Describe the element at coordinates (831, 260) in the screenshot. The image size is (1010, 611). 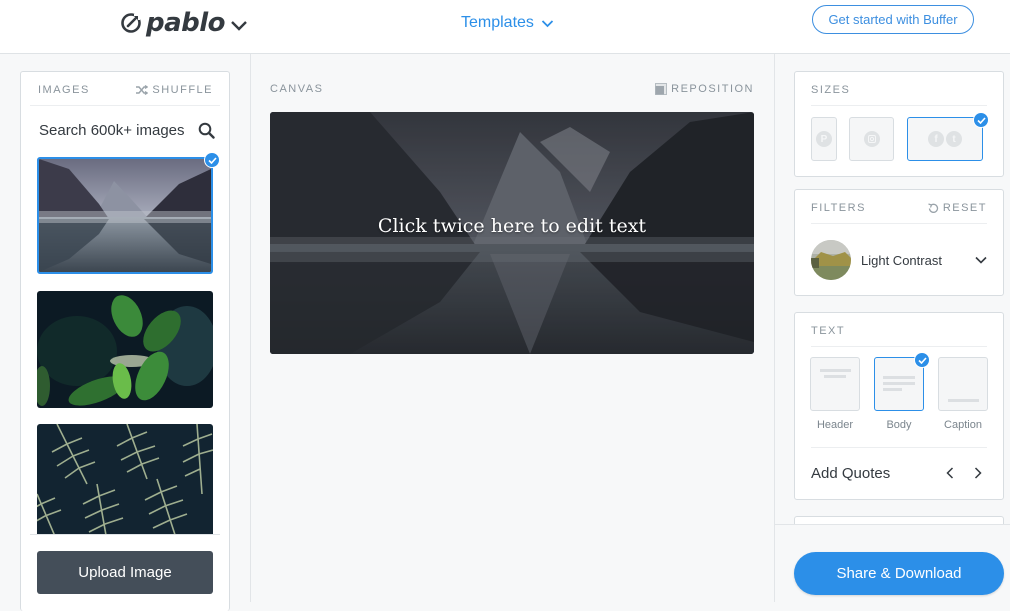
I see `filter-preview-thumbnail` at that location.